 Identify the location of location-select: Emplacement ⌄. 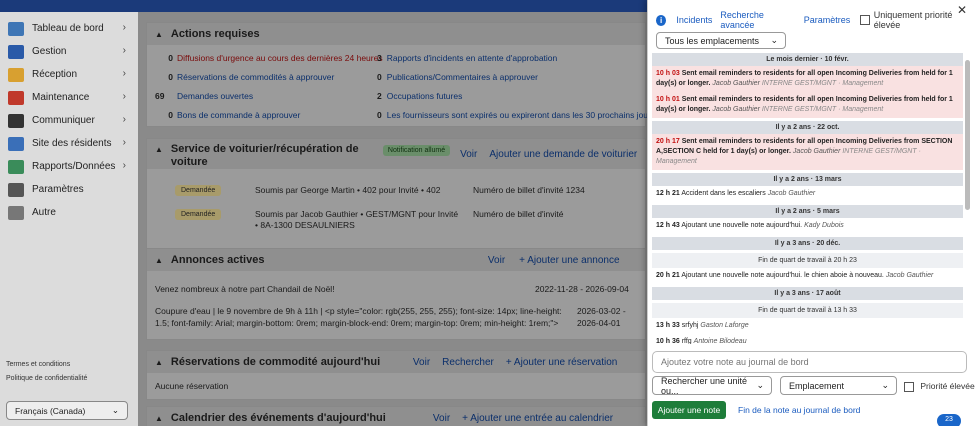
(838, 385).